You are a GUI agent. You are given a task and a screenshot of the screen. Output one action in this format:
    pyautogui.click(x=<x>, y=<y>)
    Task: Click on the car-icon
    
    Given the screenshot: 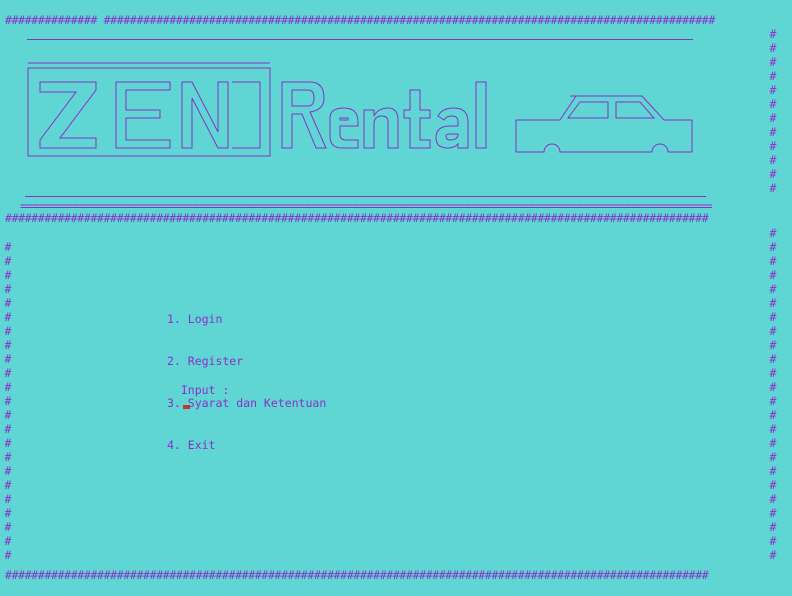 What is the action you would take?
    pyautogui.click(x=604, y=124)
    